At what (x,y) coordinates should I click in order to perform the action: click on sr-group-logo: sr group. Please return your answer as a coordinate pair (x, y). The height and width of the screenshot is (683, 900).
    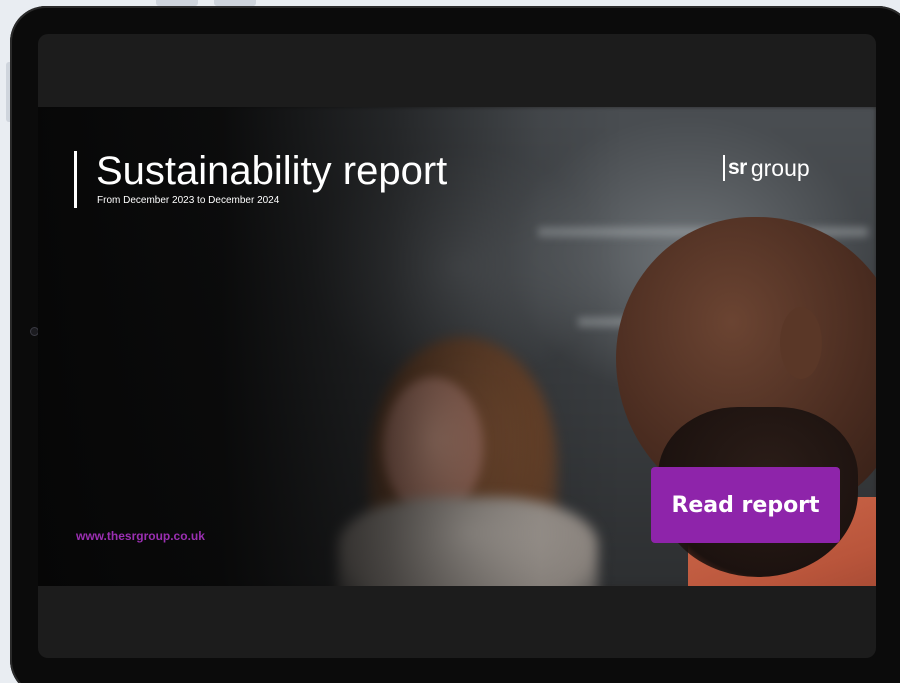
    Looking at the image, I should click on (766, 168).